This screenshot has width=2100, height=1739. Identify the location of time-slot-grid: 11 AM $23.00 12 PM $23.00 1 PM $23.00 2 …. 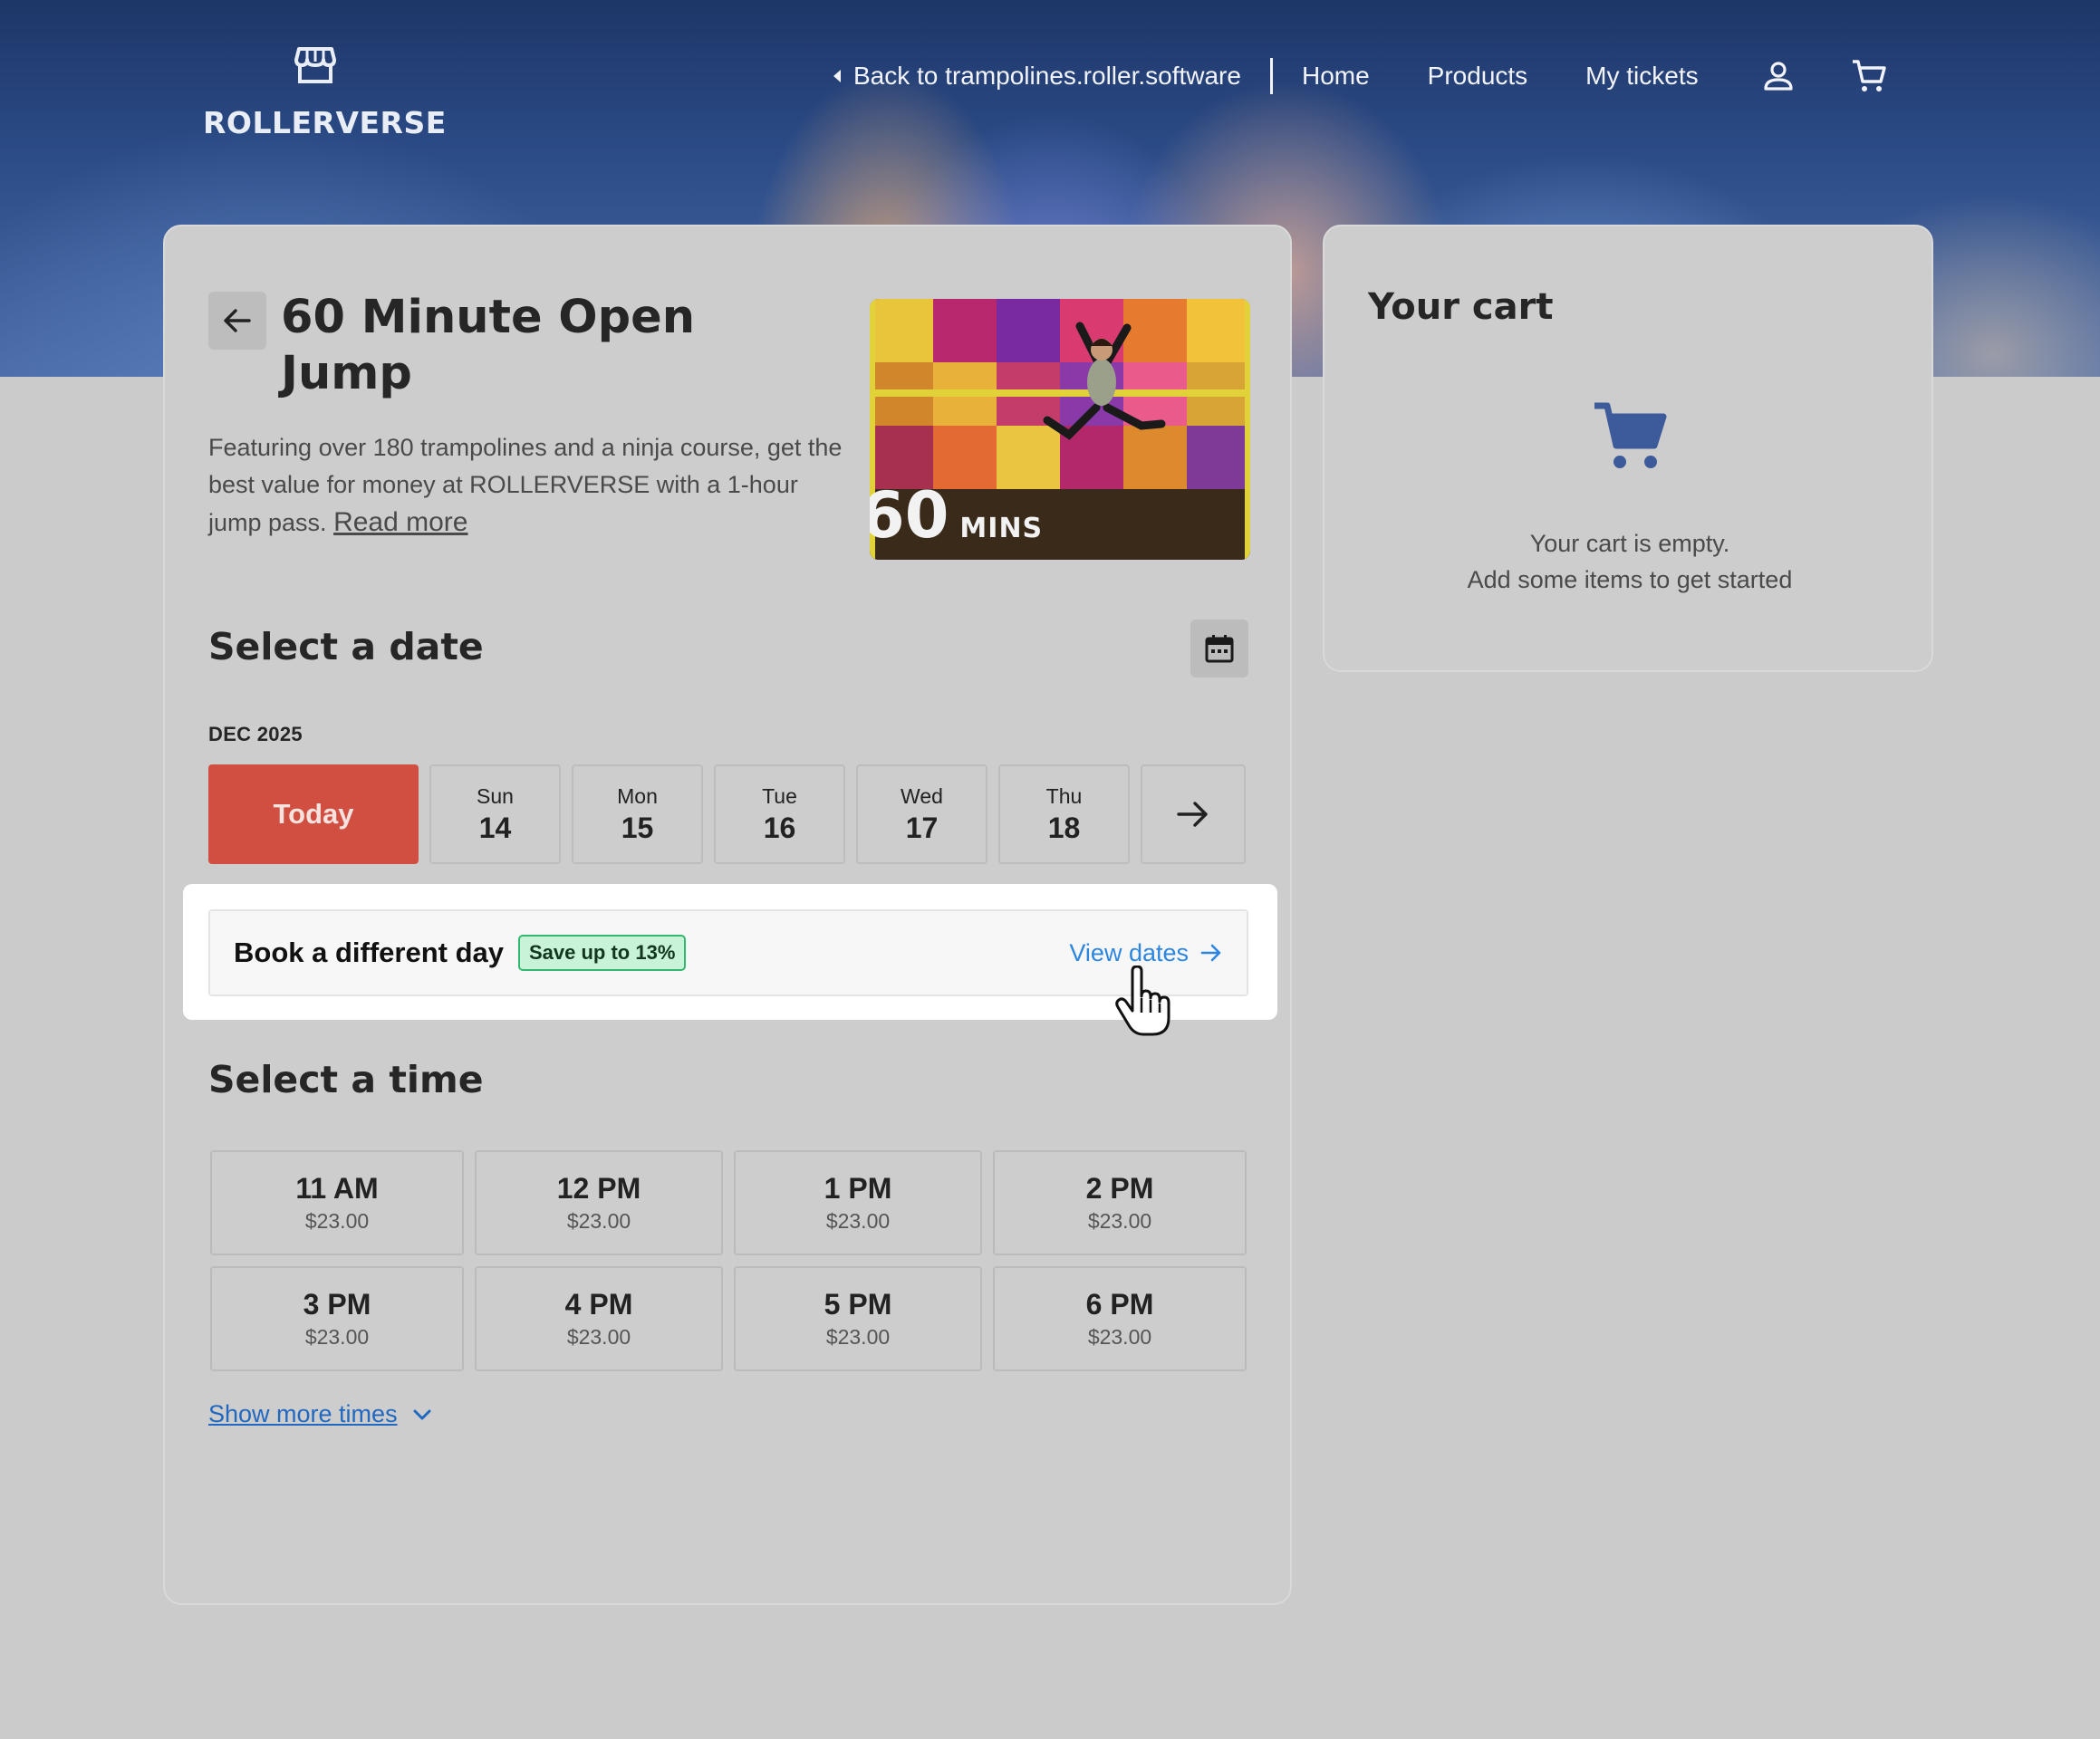
(730, 1260).